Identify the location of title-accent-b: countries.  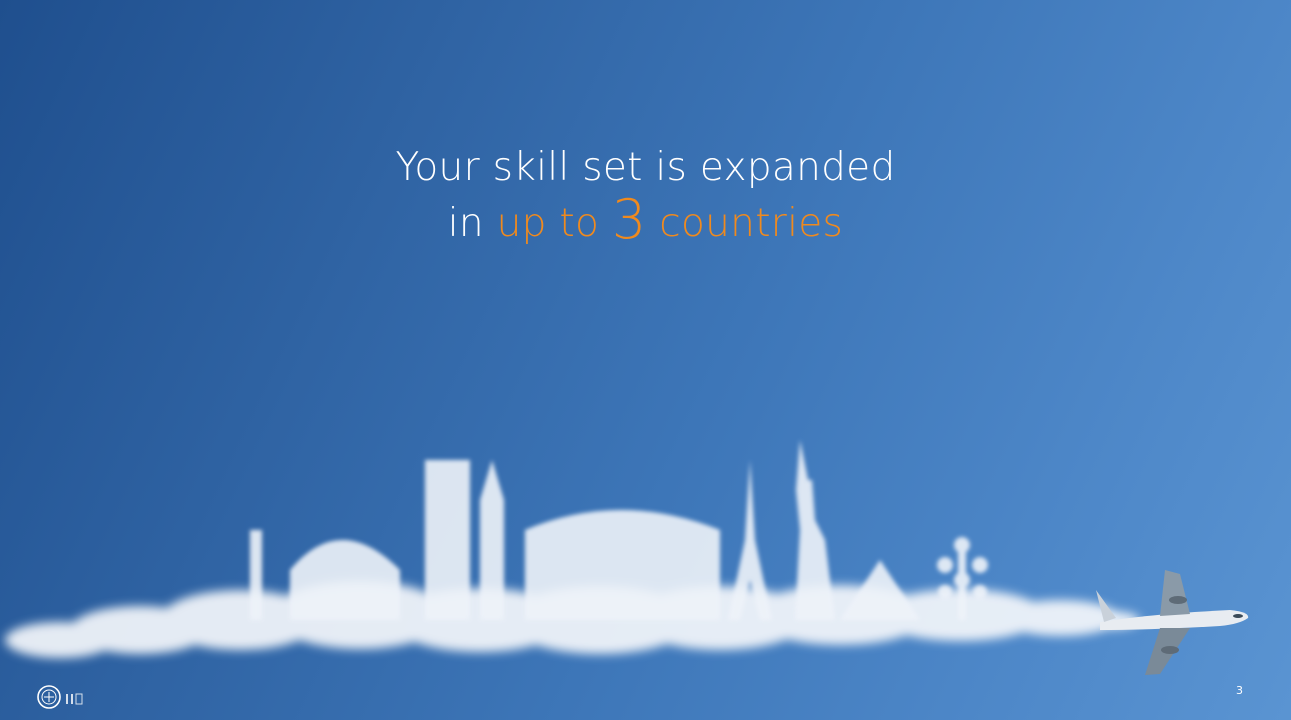
(745, 223).